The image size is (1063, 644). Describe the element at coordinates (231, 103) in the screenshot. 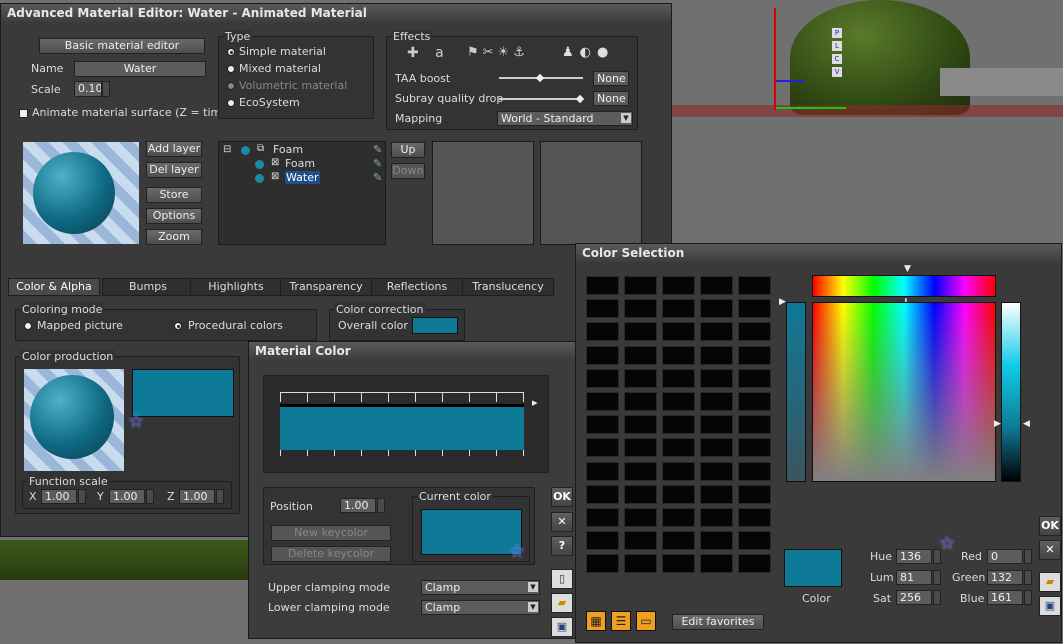

I see `type-radio-ecosystem` at that location.